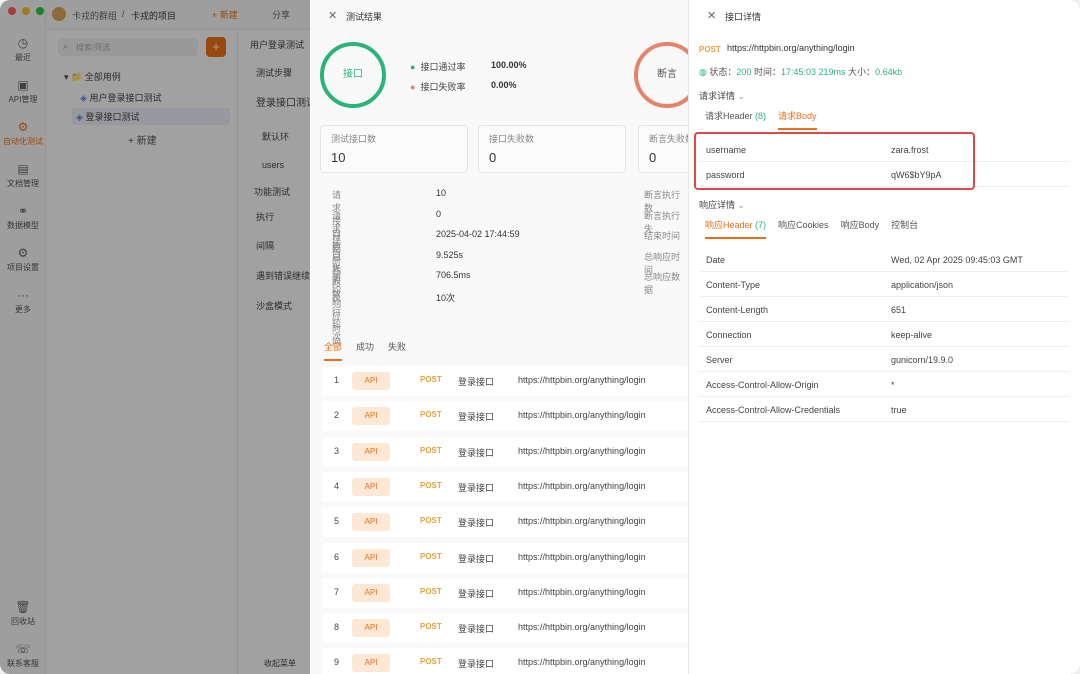  Describe the element at coordinates (743, 17) in the screenshot. I see `detail-title: 接口详情` at that location.